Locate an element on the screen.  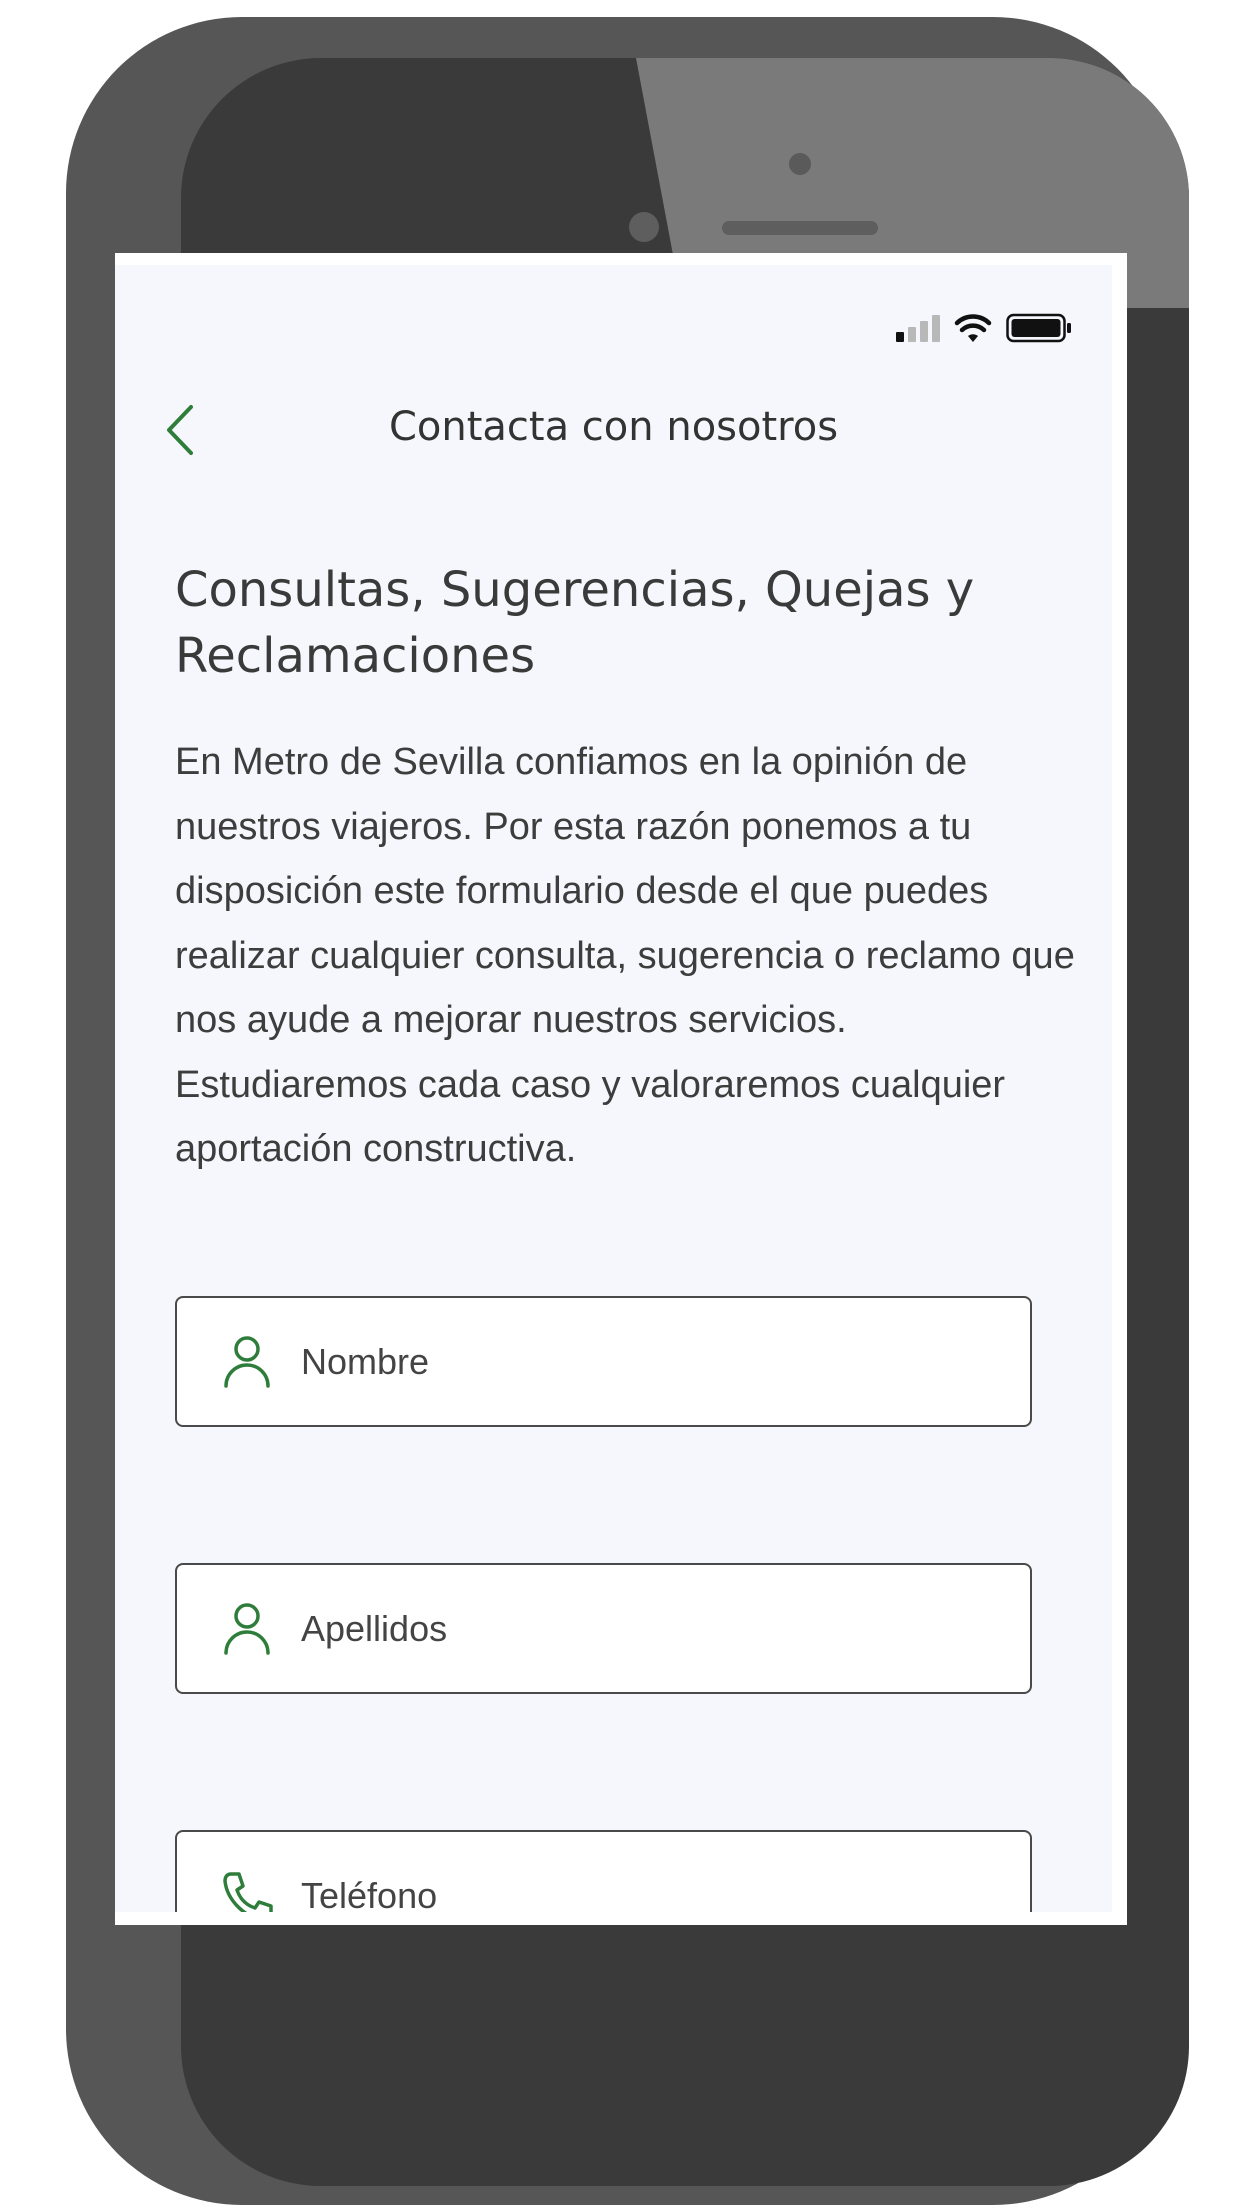
cellular-signal-icon is located at coordinates (918, 328).